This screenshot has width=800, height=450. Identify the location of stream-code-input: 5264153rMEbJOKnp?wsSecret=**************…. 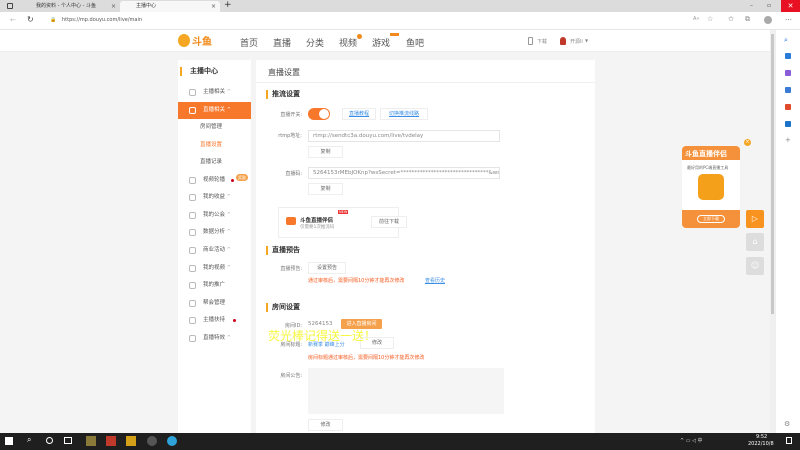
(404, 173).